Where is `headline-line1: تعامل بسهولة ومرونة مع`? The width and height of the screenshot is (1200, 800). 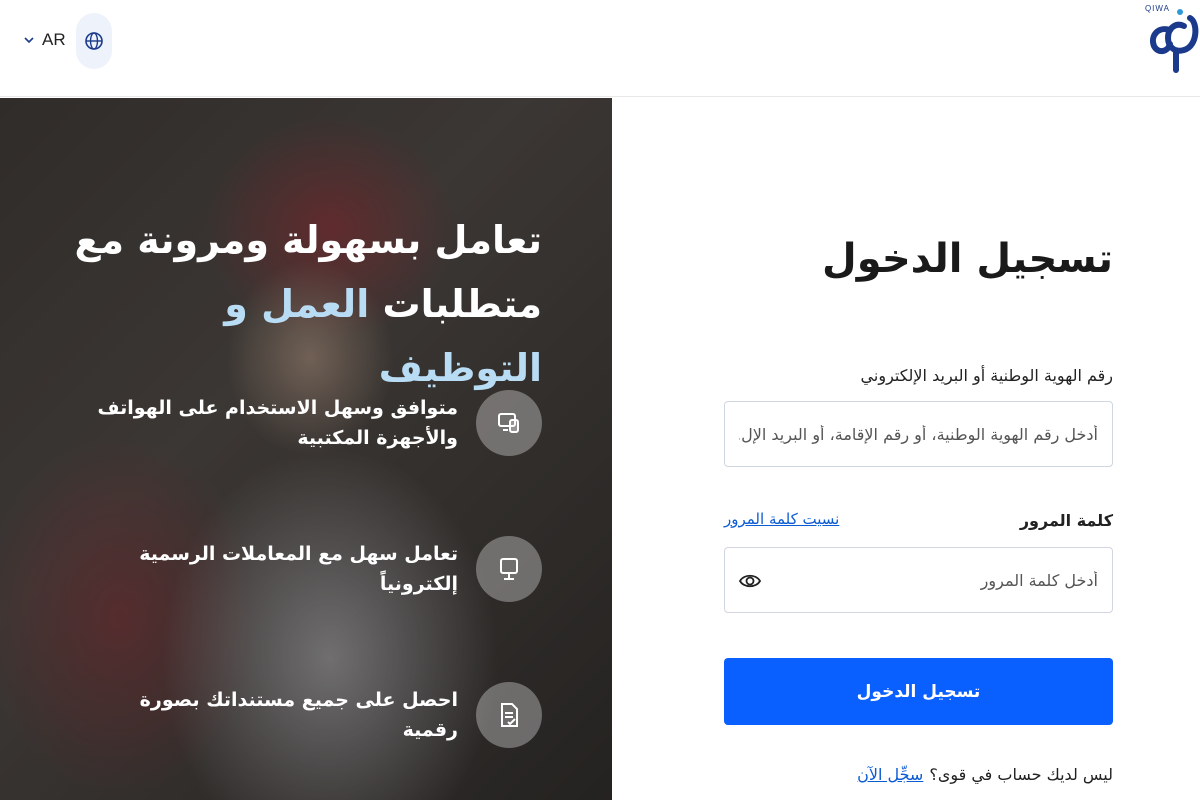
headline-line1: تعامل بسهولة ومرونة مع is located at coordinates (308, 240).